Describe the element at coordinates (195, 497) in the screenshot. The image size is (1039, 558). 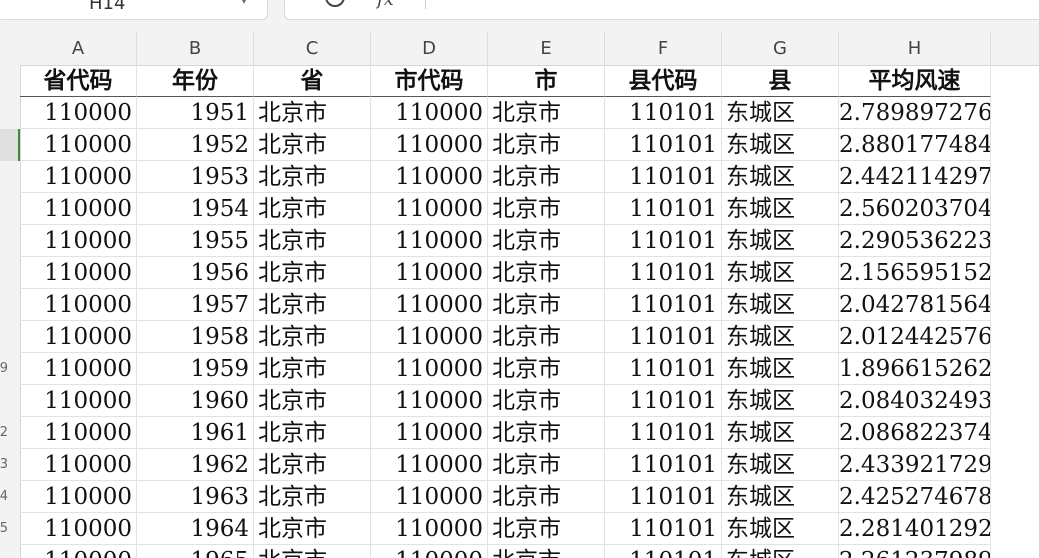
I see `table-cell: 1963` at that location.